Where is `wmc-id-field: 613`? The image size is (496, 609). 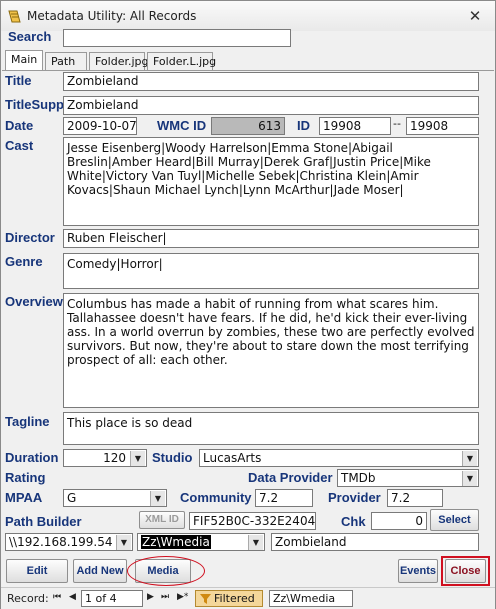
wmc-id-field: 613 is located at coordinates (248, 126).